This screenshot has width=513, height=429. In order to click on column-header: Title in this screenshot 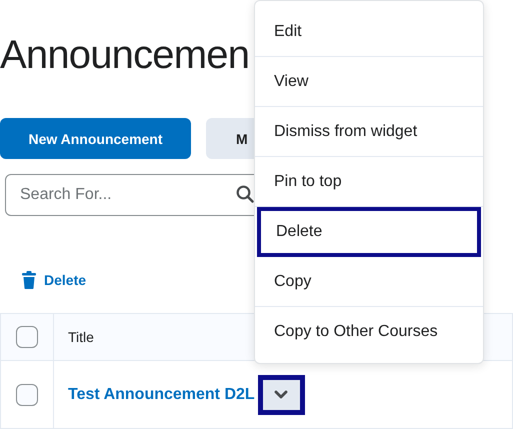, I will do `click(81, 337)`.